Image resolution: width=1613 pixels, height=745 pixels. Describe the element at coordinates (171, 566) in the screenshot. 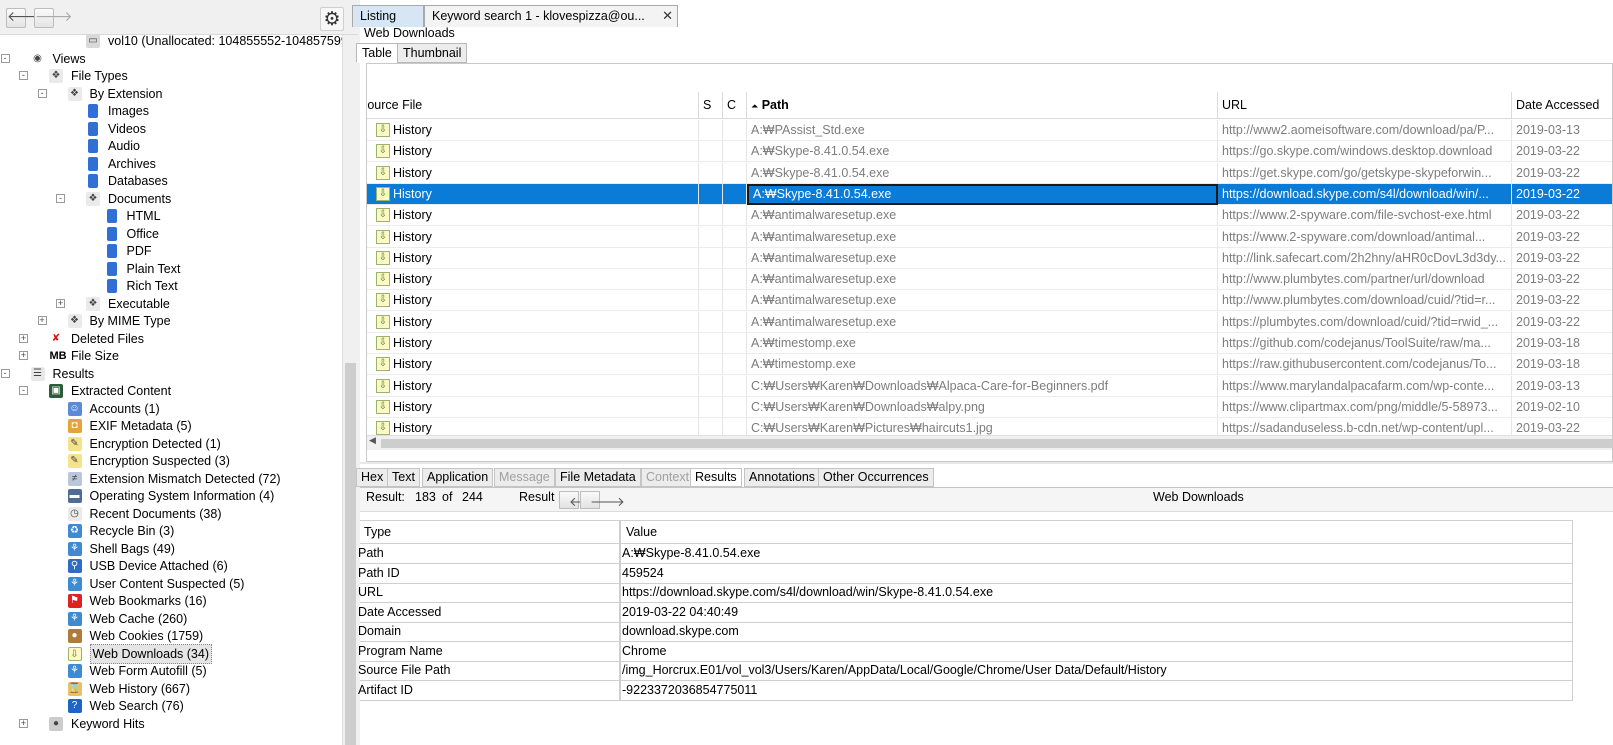

I see `tree-node: ⚲ USB Device Attached (6)` at that location.